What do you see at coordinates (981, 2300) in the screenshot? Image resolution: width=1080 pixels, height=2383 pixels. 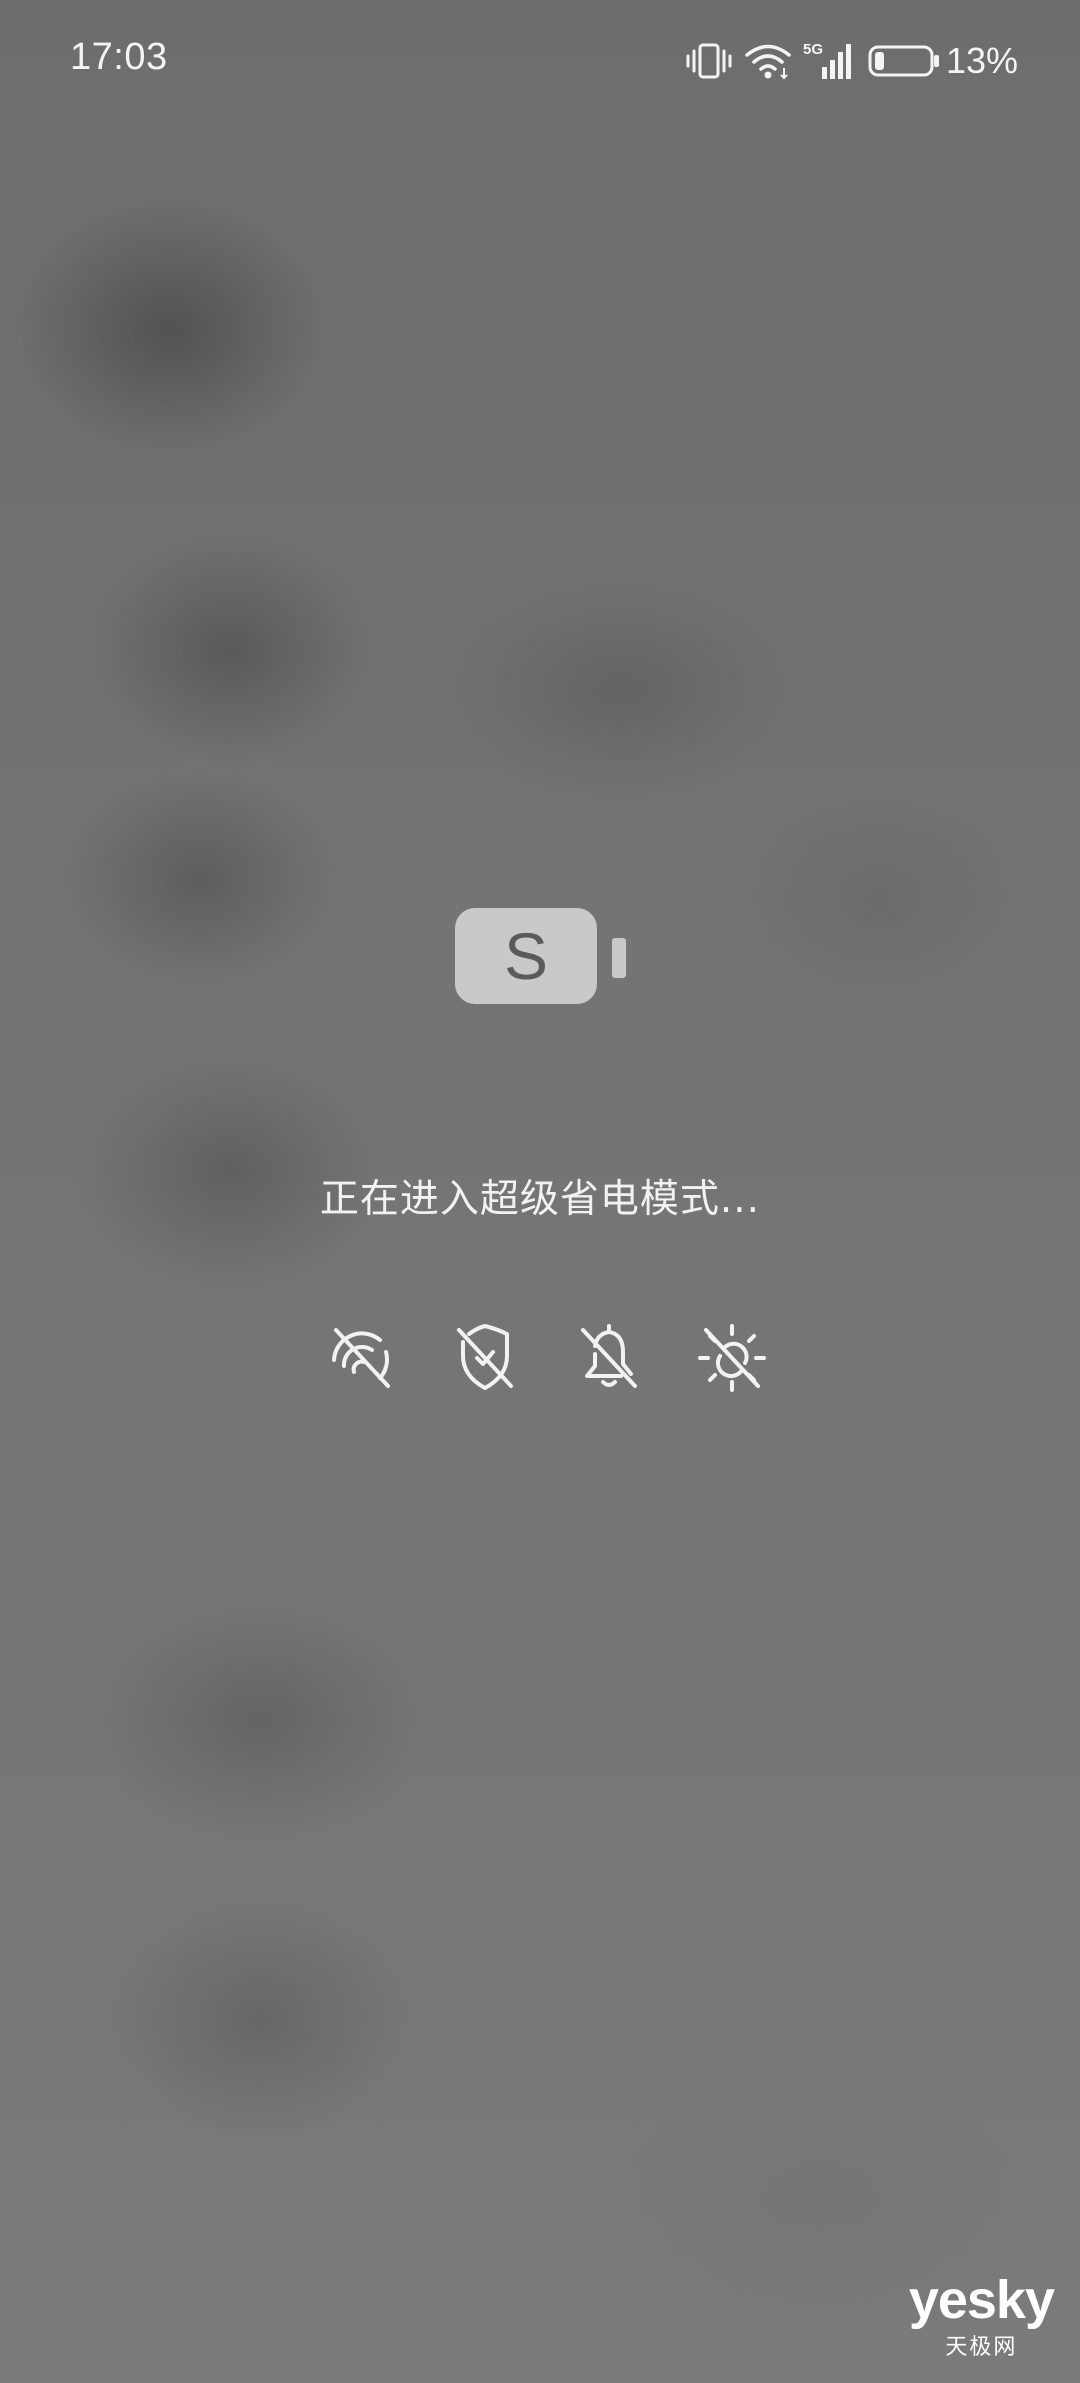 I see `watermark-logo: yesky` at bounding box center [981, 2300].